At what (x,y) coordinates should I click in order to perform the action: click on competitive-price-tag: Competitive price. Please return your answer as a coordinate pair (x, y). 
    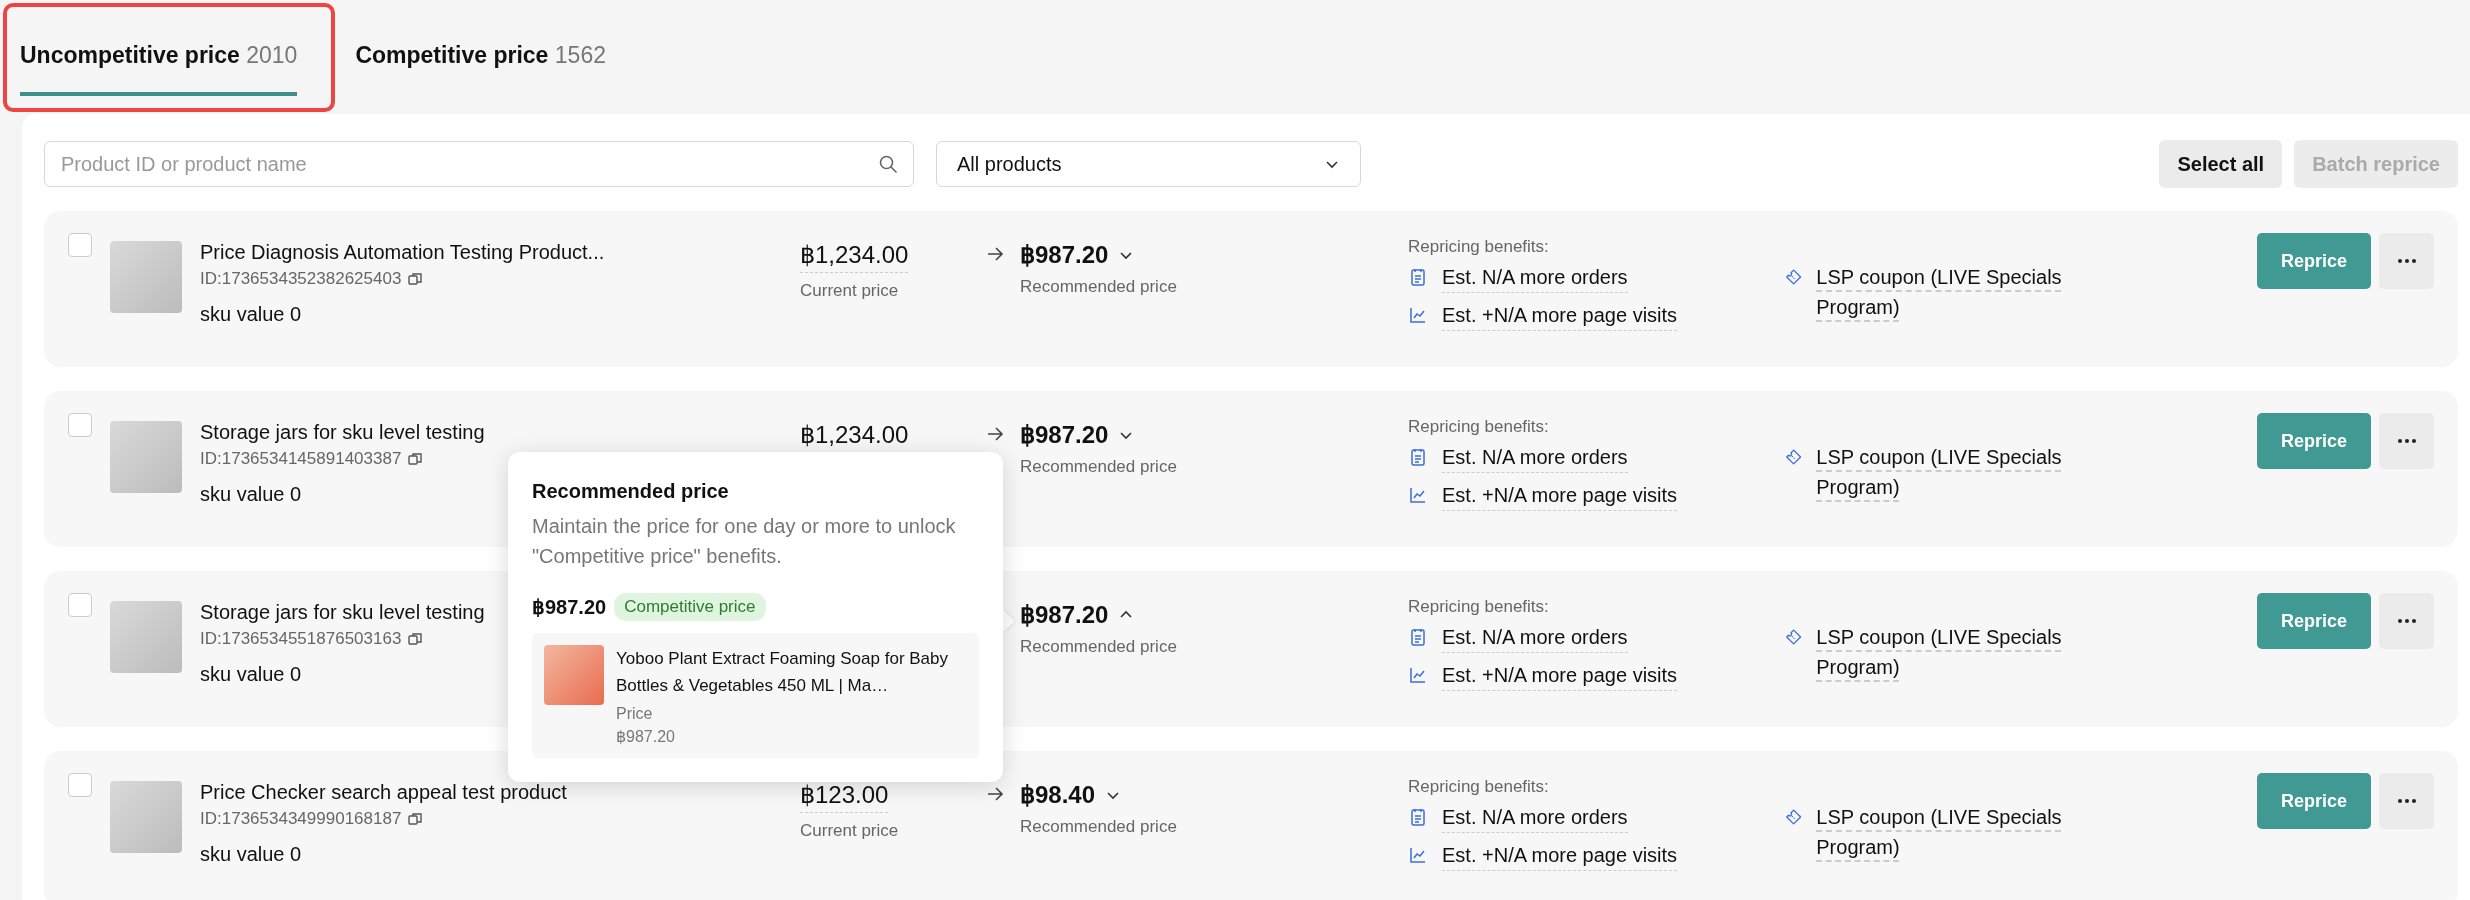
    Looking at the image, I should click on (690, 607).